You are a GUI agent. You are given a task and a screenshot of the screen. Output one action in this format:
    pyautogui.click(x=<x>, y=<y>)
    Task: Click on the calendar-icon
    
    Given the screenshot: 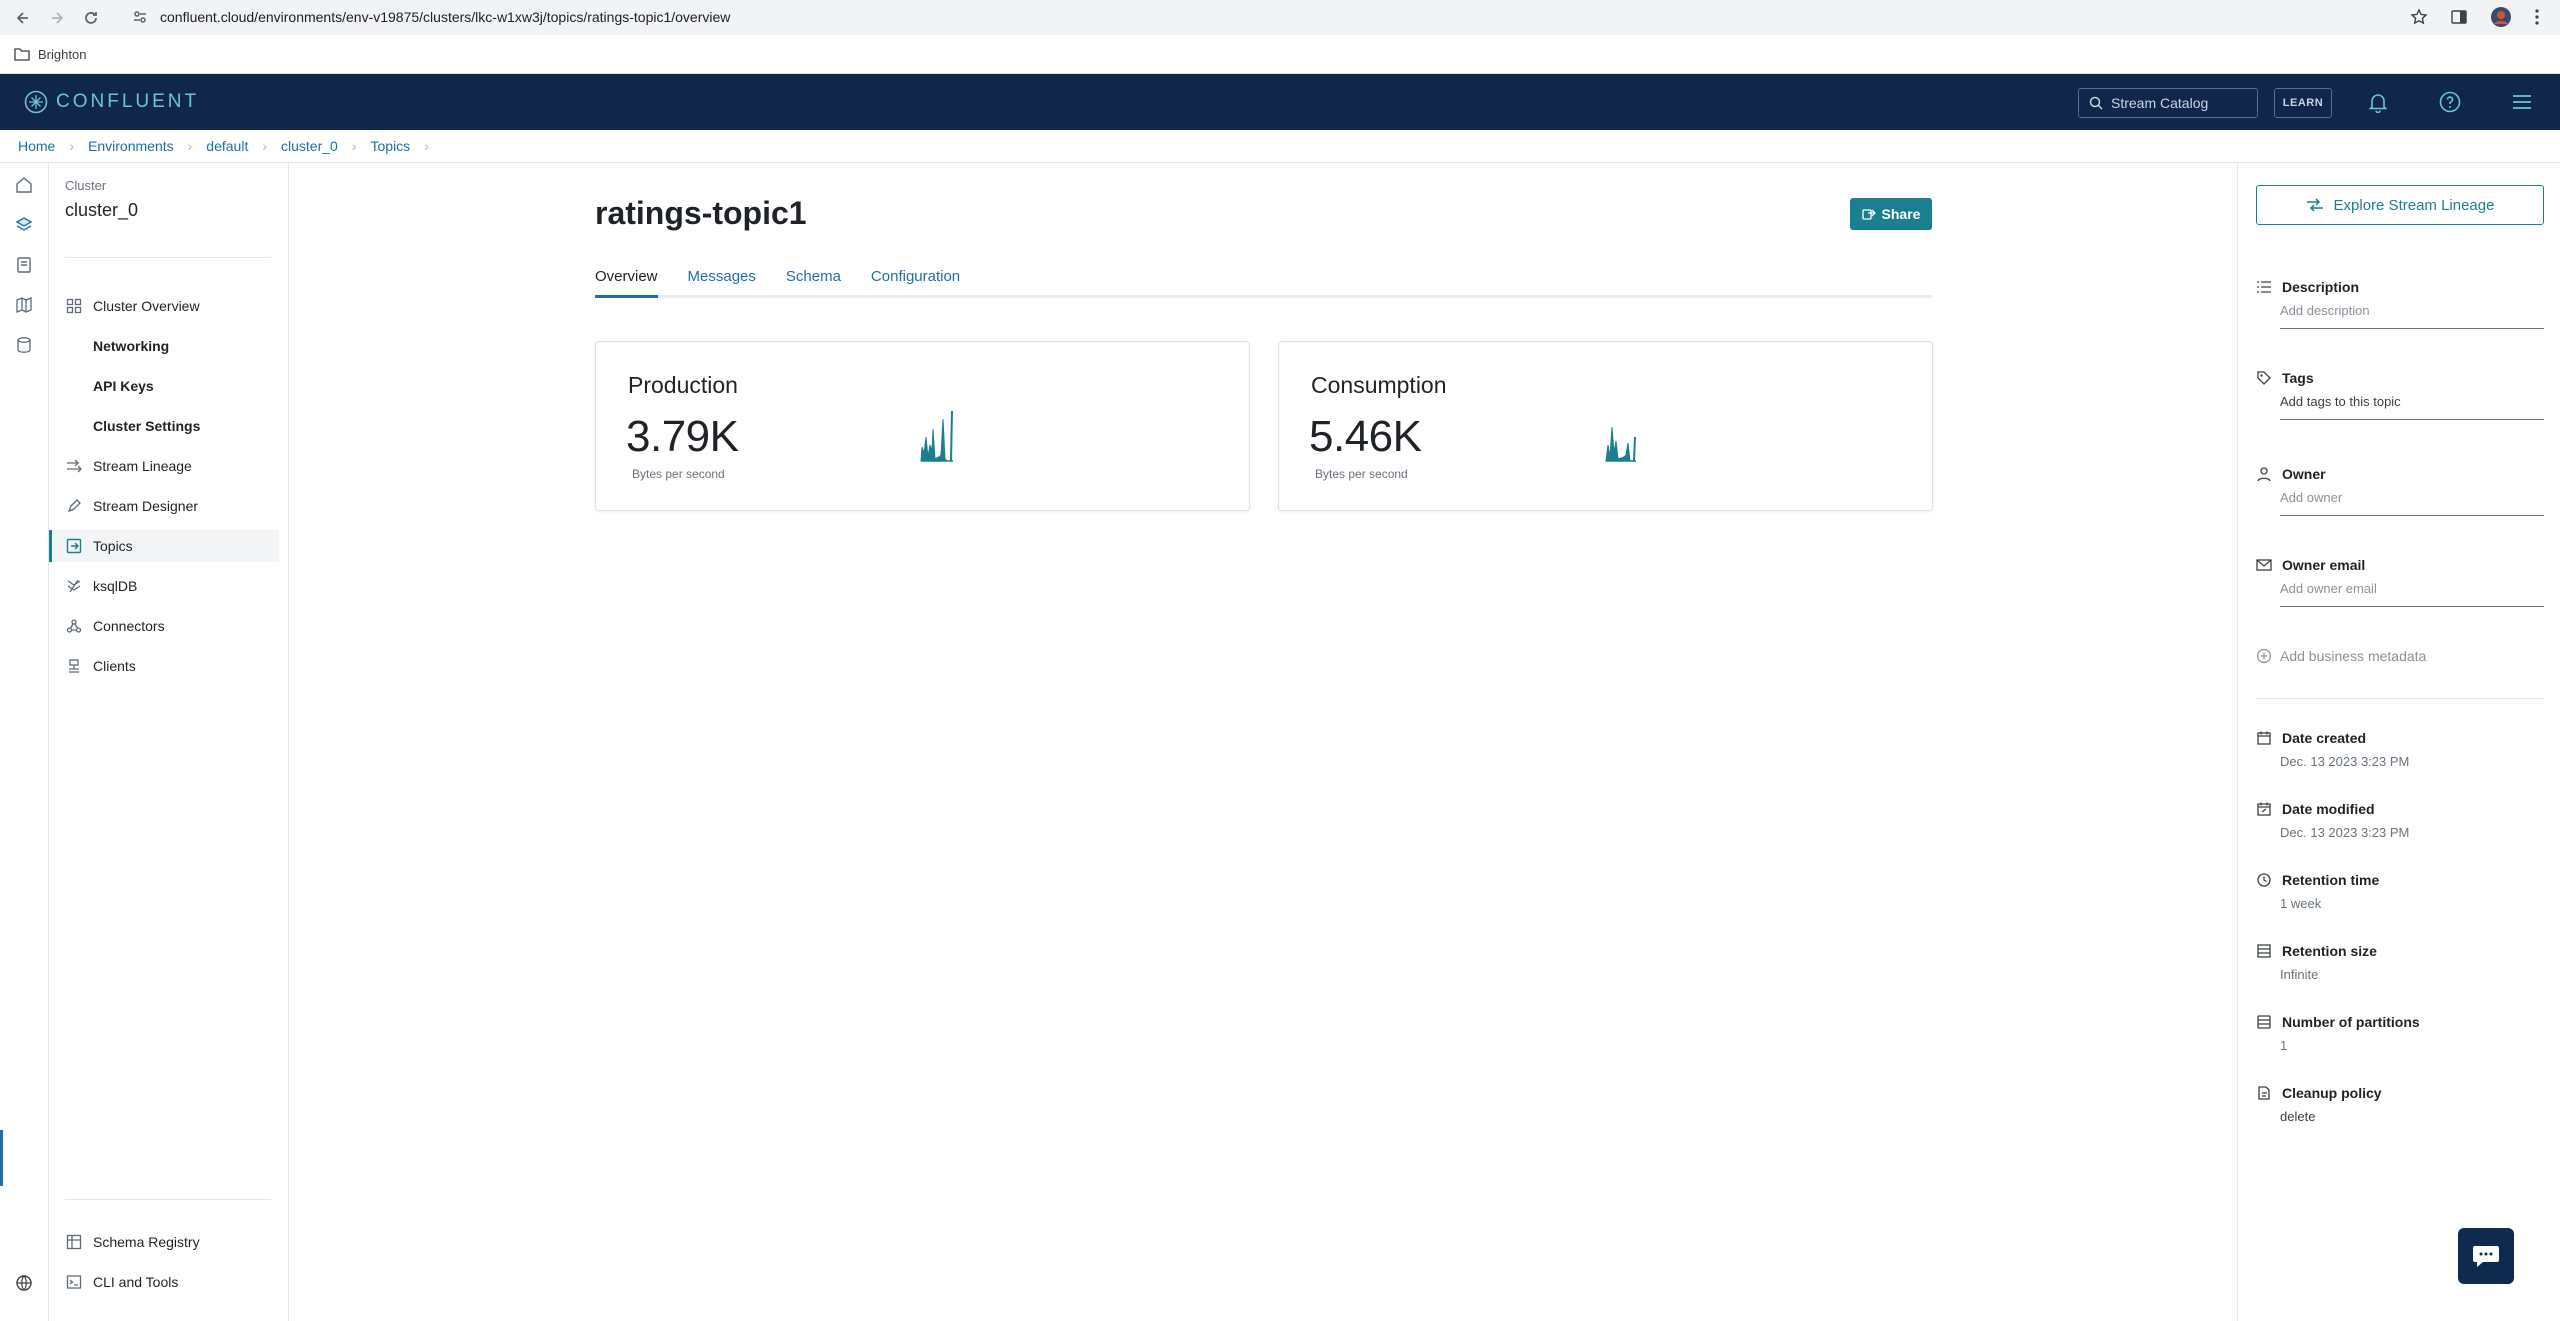 What is the action you would take?
    pyautogui.click(x=2264, y=738)
    